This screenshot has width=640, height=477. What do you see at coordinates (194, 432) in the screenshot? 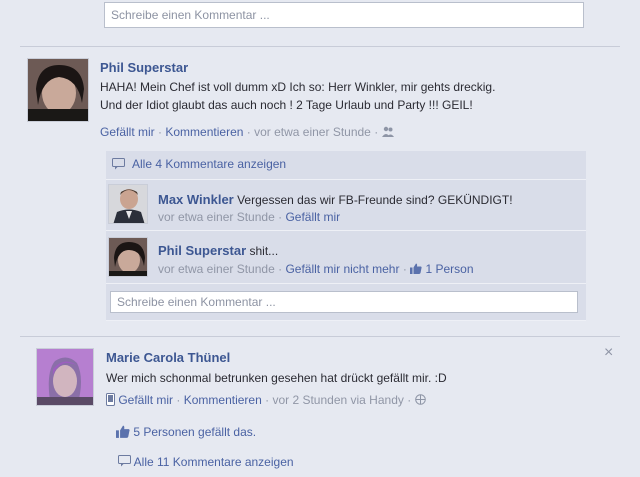
I see `likes-count: 5 Personen gefällt das.` at bounding box center [194, 432].